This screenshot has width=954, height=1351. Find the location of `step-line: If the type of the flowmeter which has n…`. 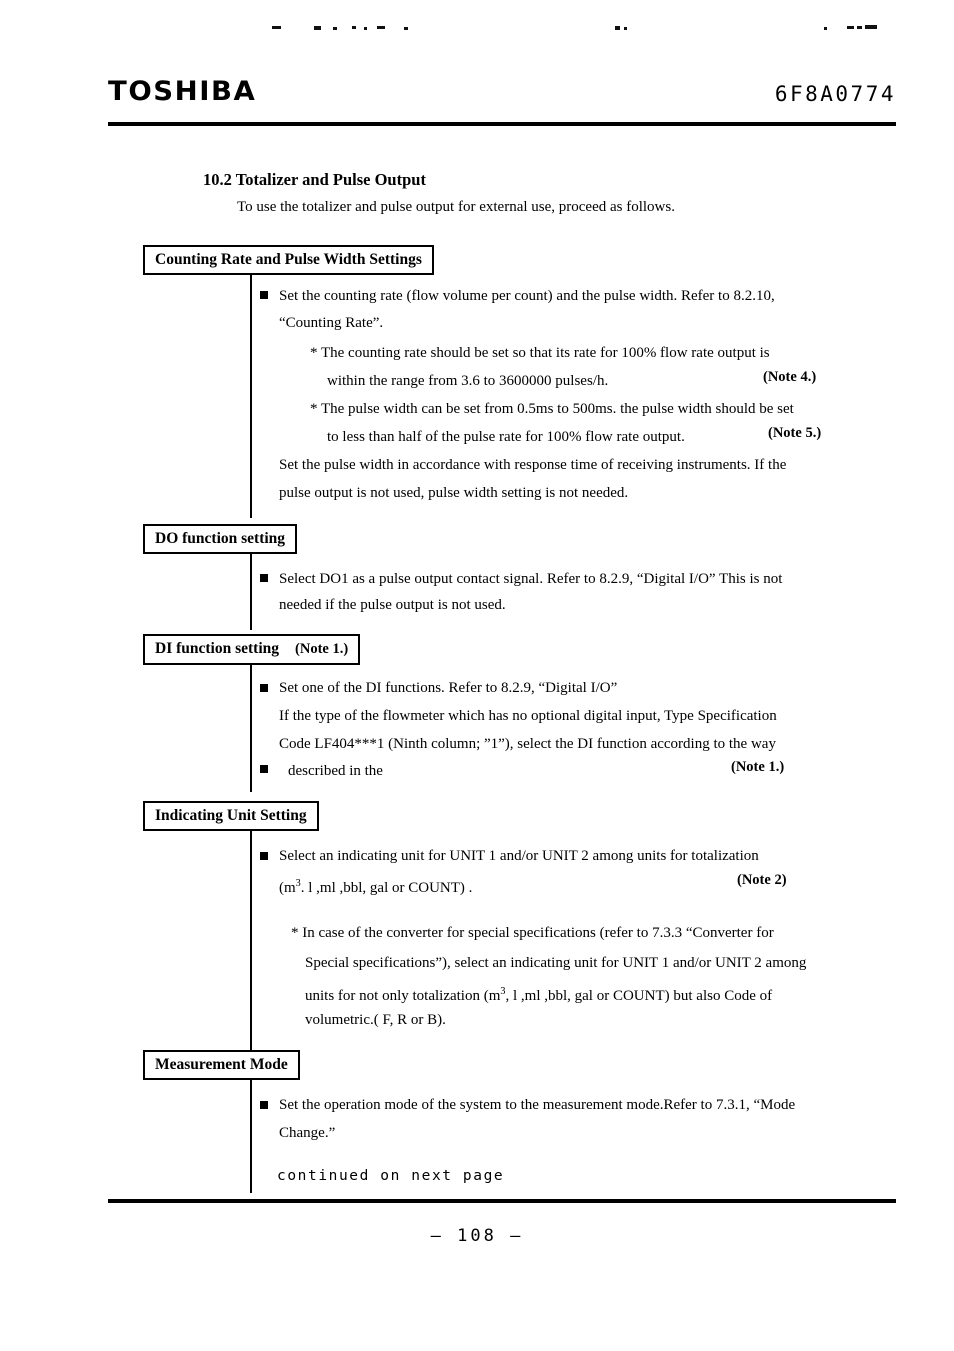

step-line: If the type of the flowmeter which has n… is located at coordinates (528, 716).